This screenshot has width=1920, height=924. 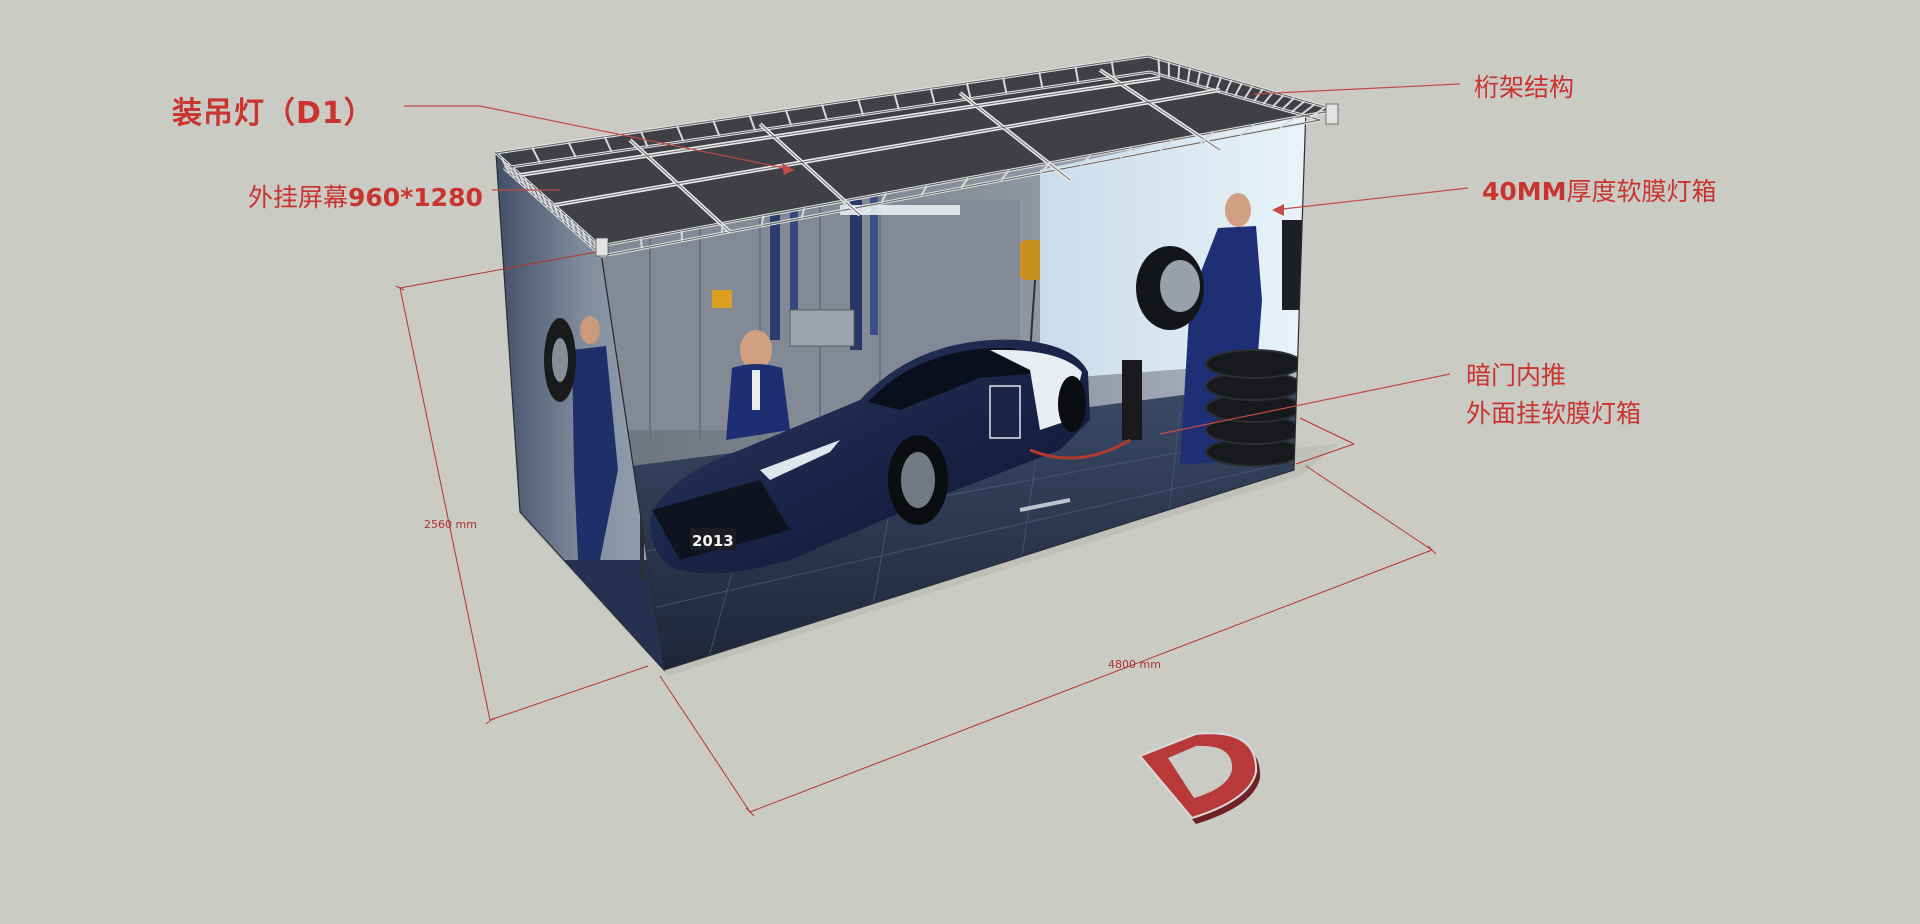 What do you see at coordinates (273, 113) in the screenshot?
I see `hanging-light-label: 装吊灯（D1）` at bounding box center [273, 113].